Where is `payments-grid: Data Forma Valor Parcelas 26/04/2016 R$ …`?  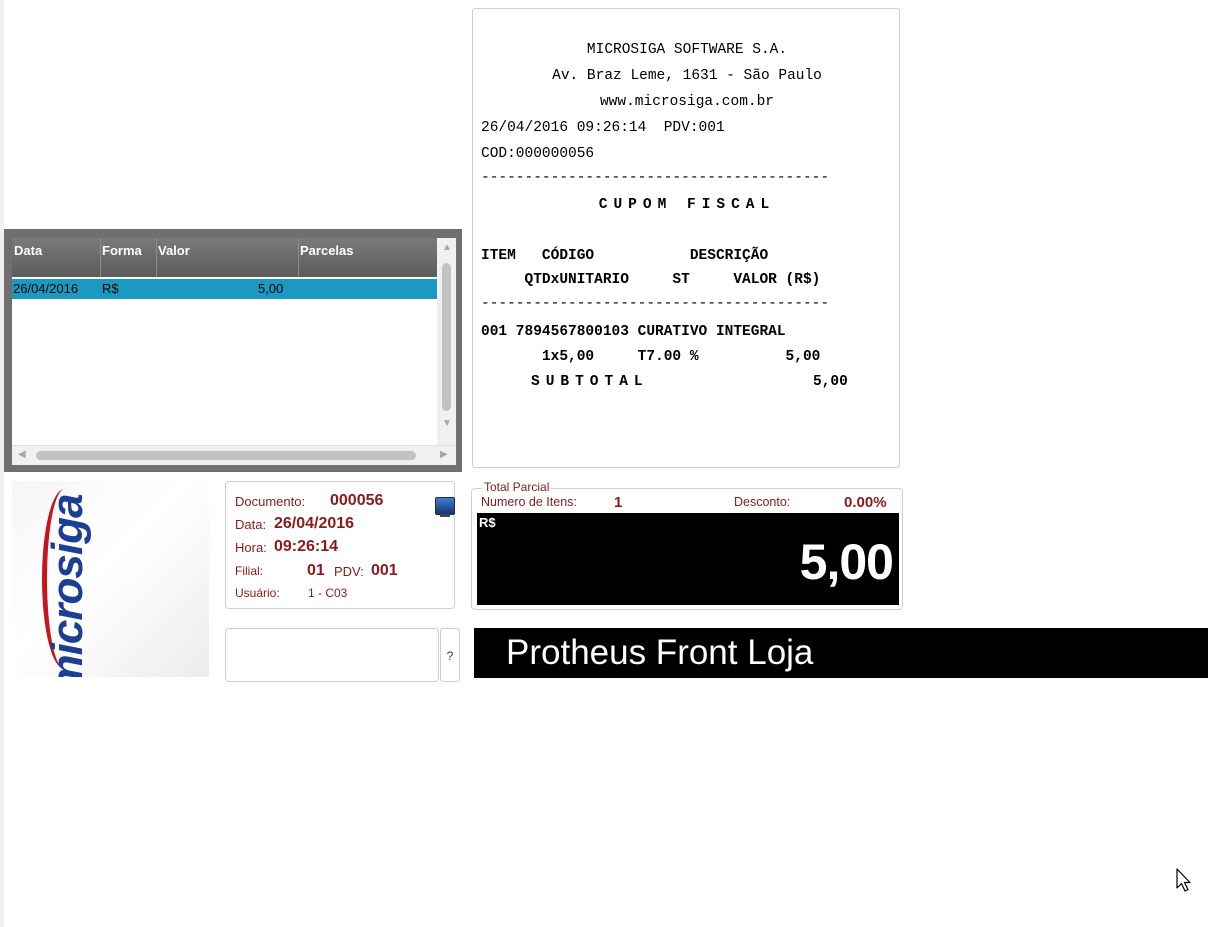
payments-grid: Data Forma Valor Parcelas 26/04/2016 R$ … is located at coordinates (233, 350).